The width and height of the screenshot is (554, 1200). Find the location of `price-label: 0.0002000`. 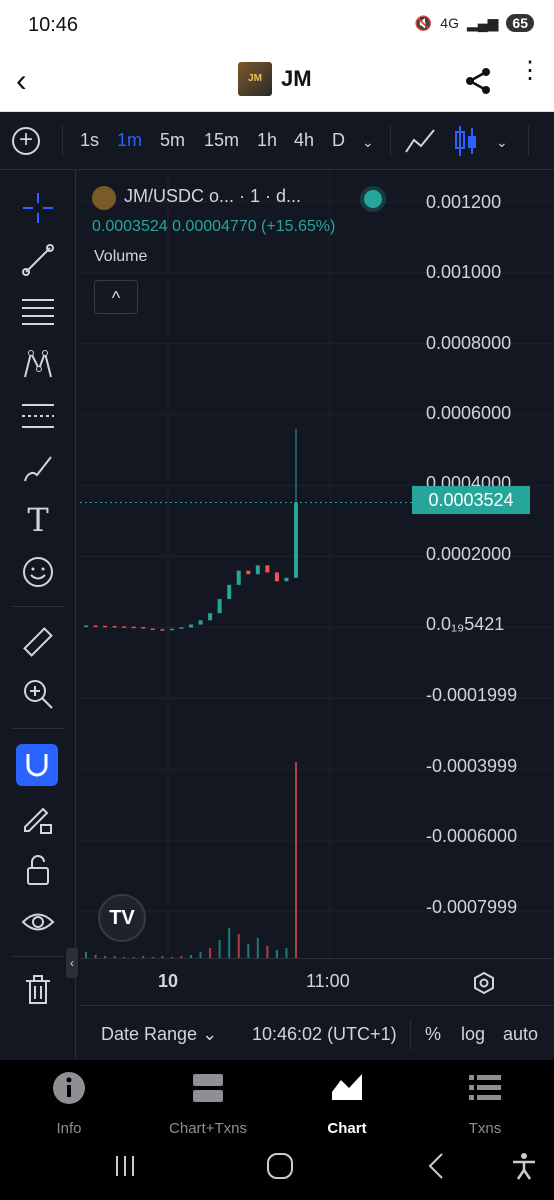

price-label: 0.0002000 is located at coordinates (469, 554).